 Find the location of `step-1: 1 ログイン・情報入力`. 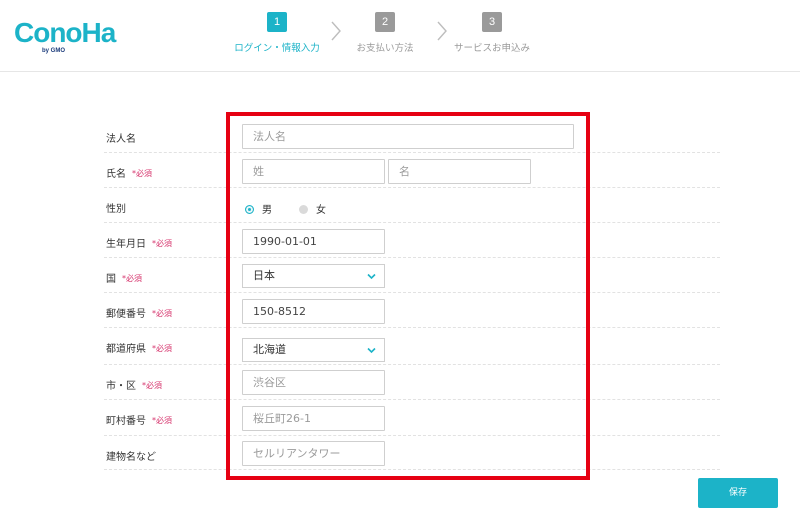

step-1: 1 ログイン・情報入力 is located at coordinates (277, 33).